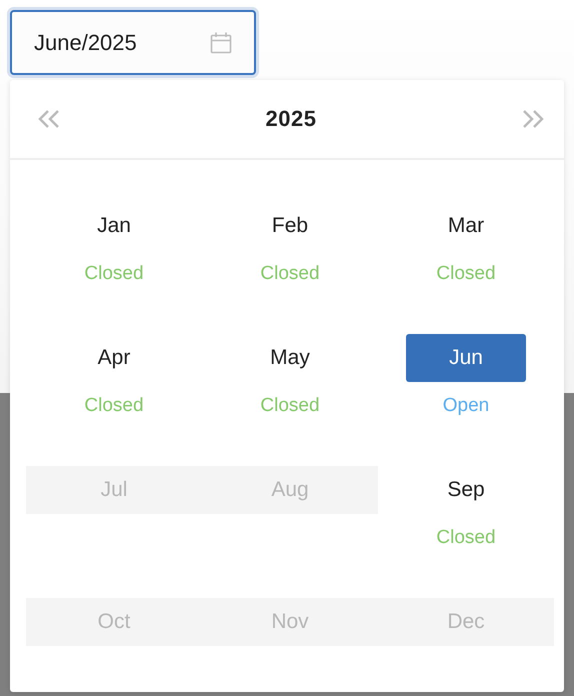  What do you see at coordinates (49, 119) in the screenshot?
I see `double-chevron-left-icon` at bounding box center [49, 119].